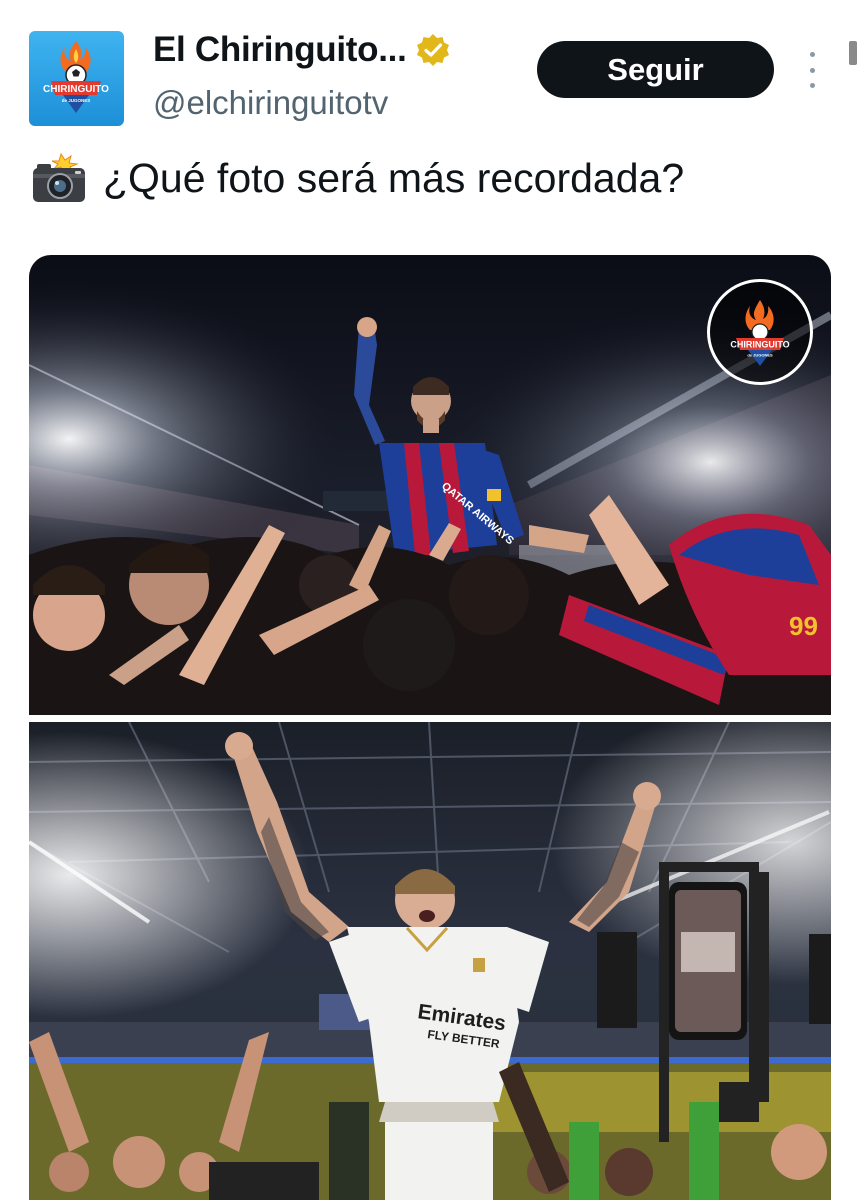 The height and width of the screenshot is (1200, 860). I want to click on svg-text: 99, so click(803, 626).